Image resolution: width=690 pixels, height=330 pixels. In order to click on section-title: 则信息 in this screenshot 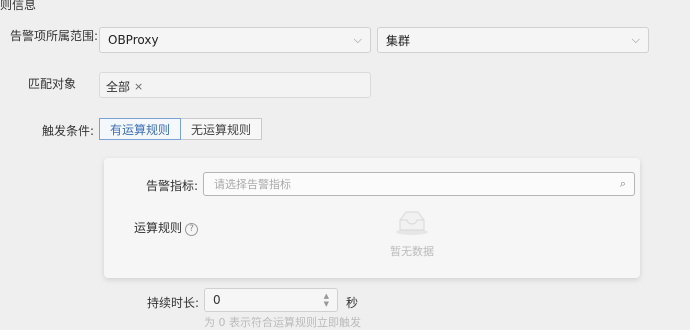, I will do `click(18, 6)`.